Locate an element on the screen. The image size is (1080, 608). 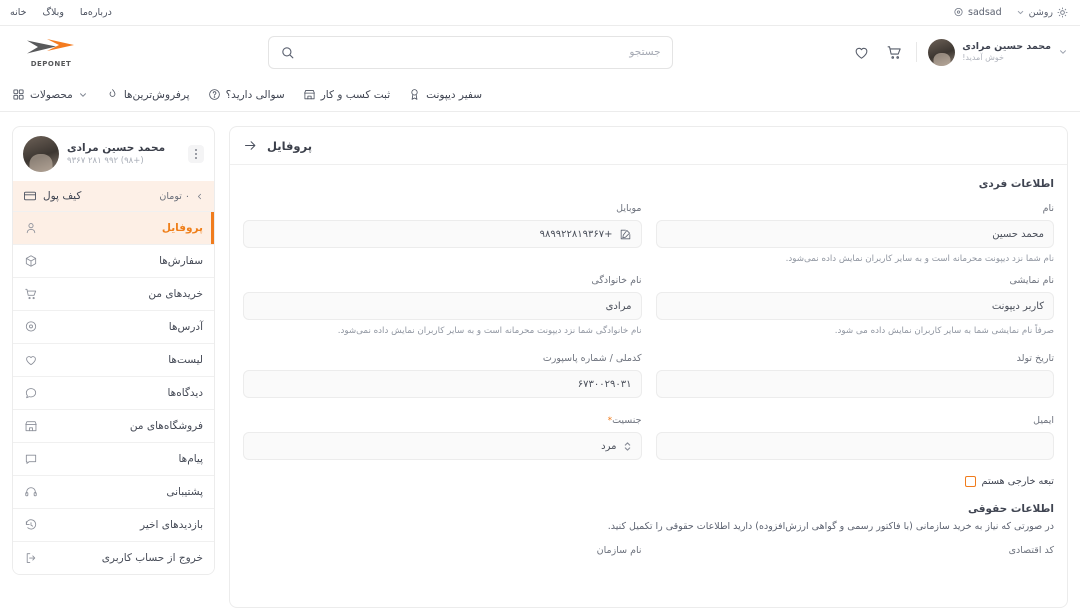
field-econ-code: کد اقتصادی is located at coordinates (855, 553).